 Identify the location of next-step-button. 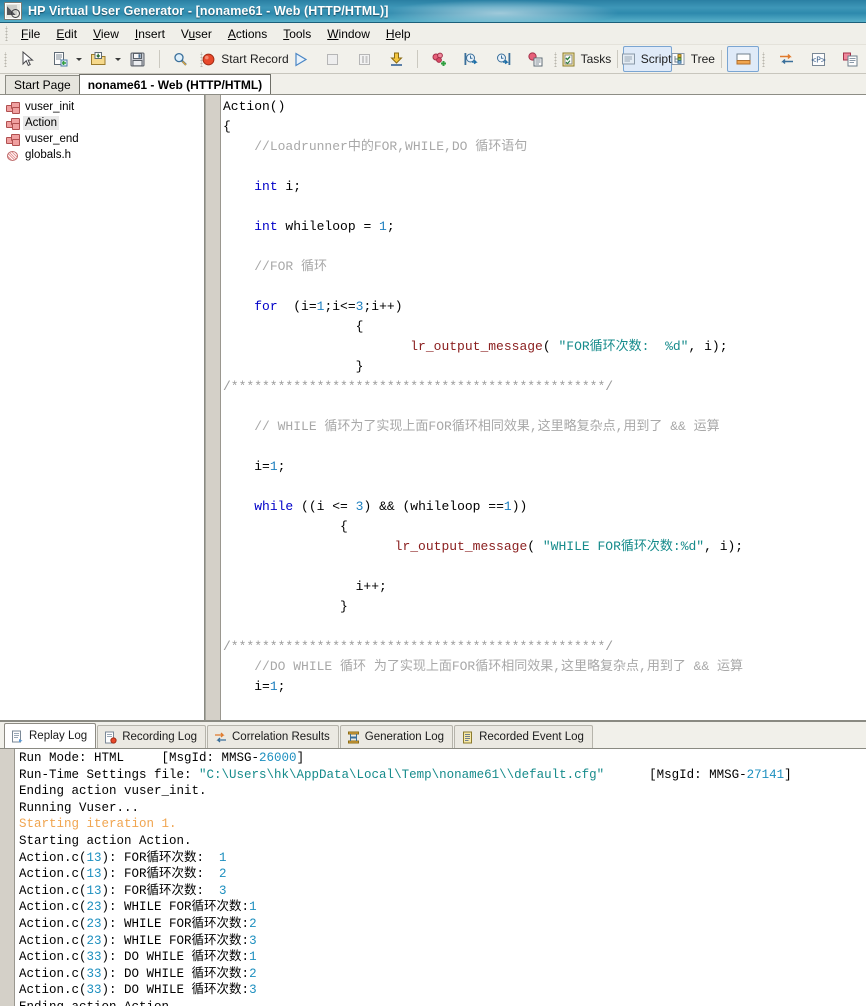
(503, 59).